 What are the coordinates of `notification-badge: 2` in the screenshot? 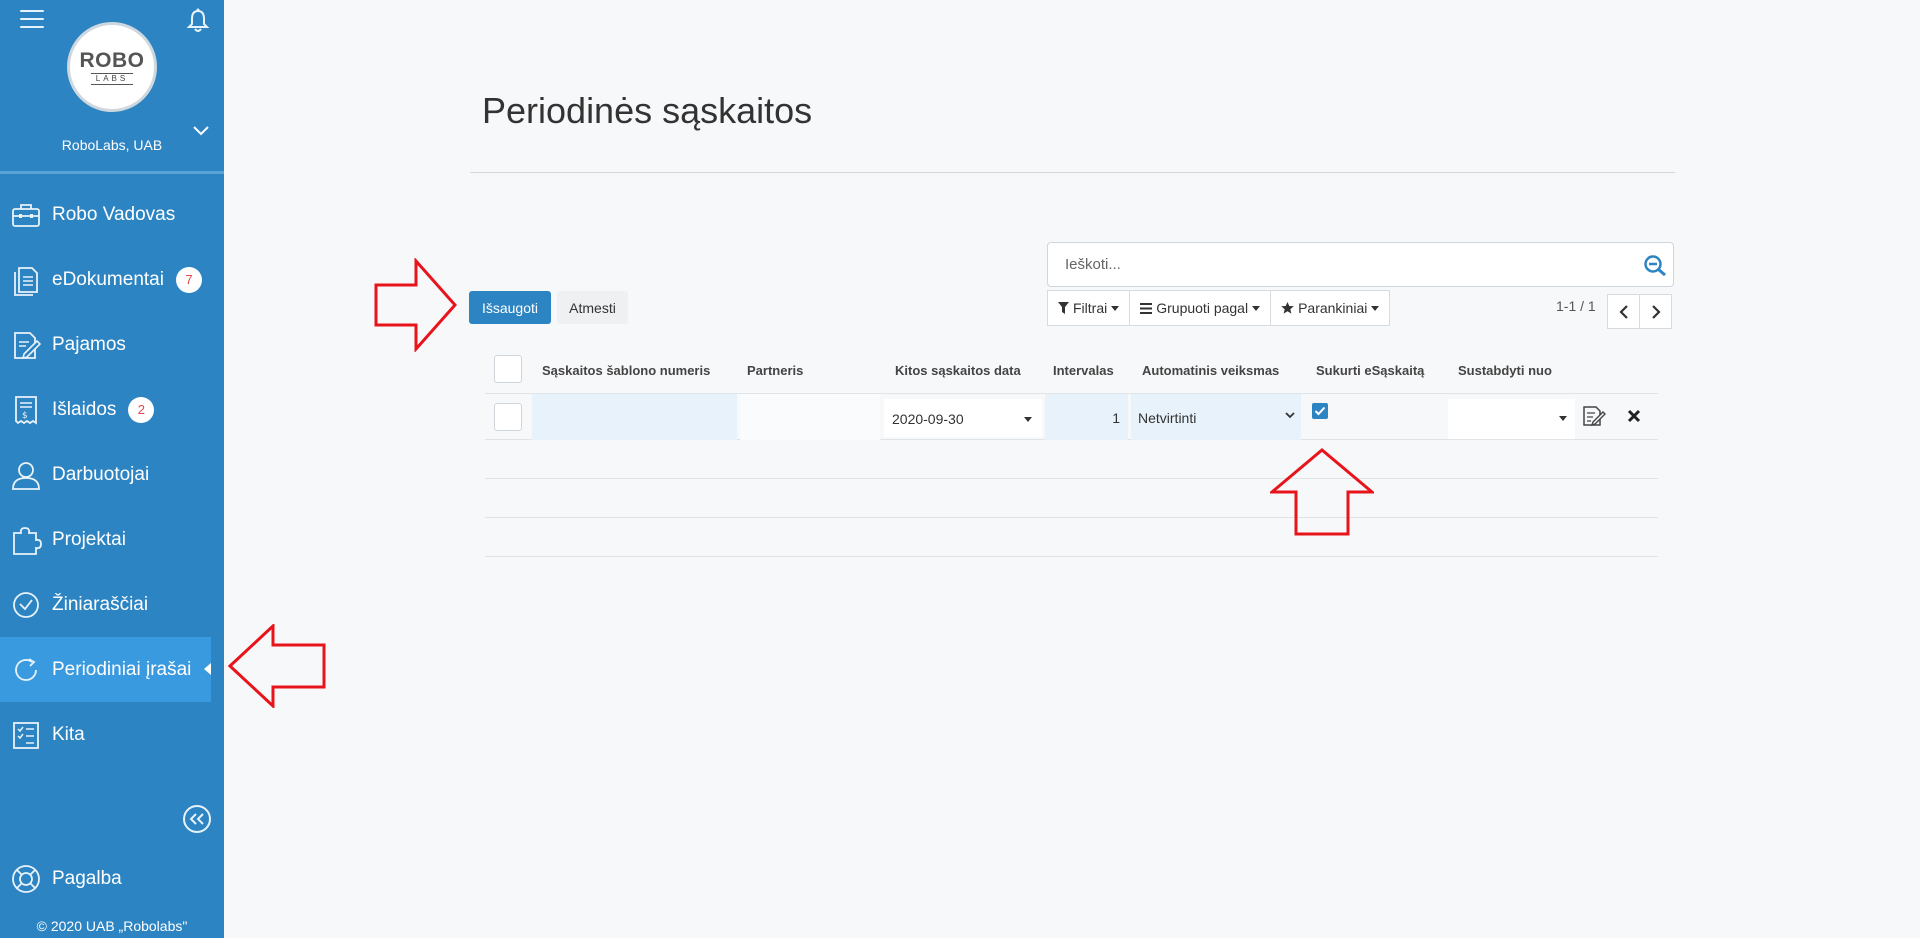 It's located at (141, 409).